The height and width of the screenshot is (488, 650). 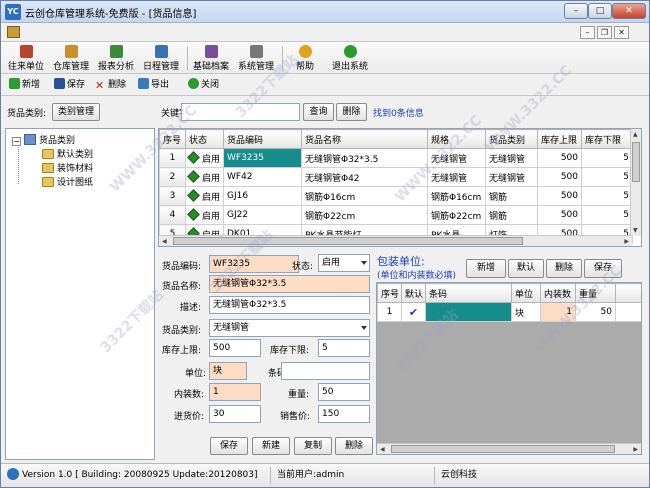 I want to click on pack-col-default: 默认, so click(x=413, y=293).